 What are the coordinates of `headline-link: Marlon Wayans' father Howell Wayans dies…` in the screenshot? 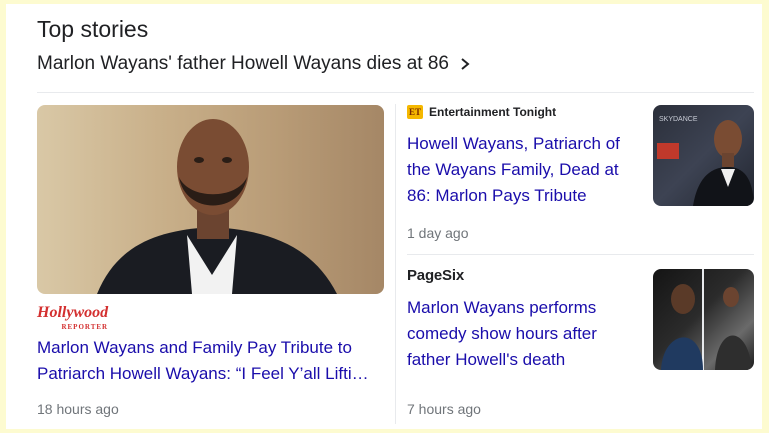 It's located at (254, 64).